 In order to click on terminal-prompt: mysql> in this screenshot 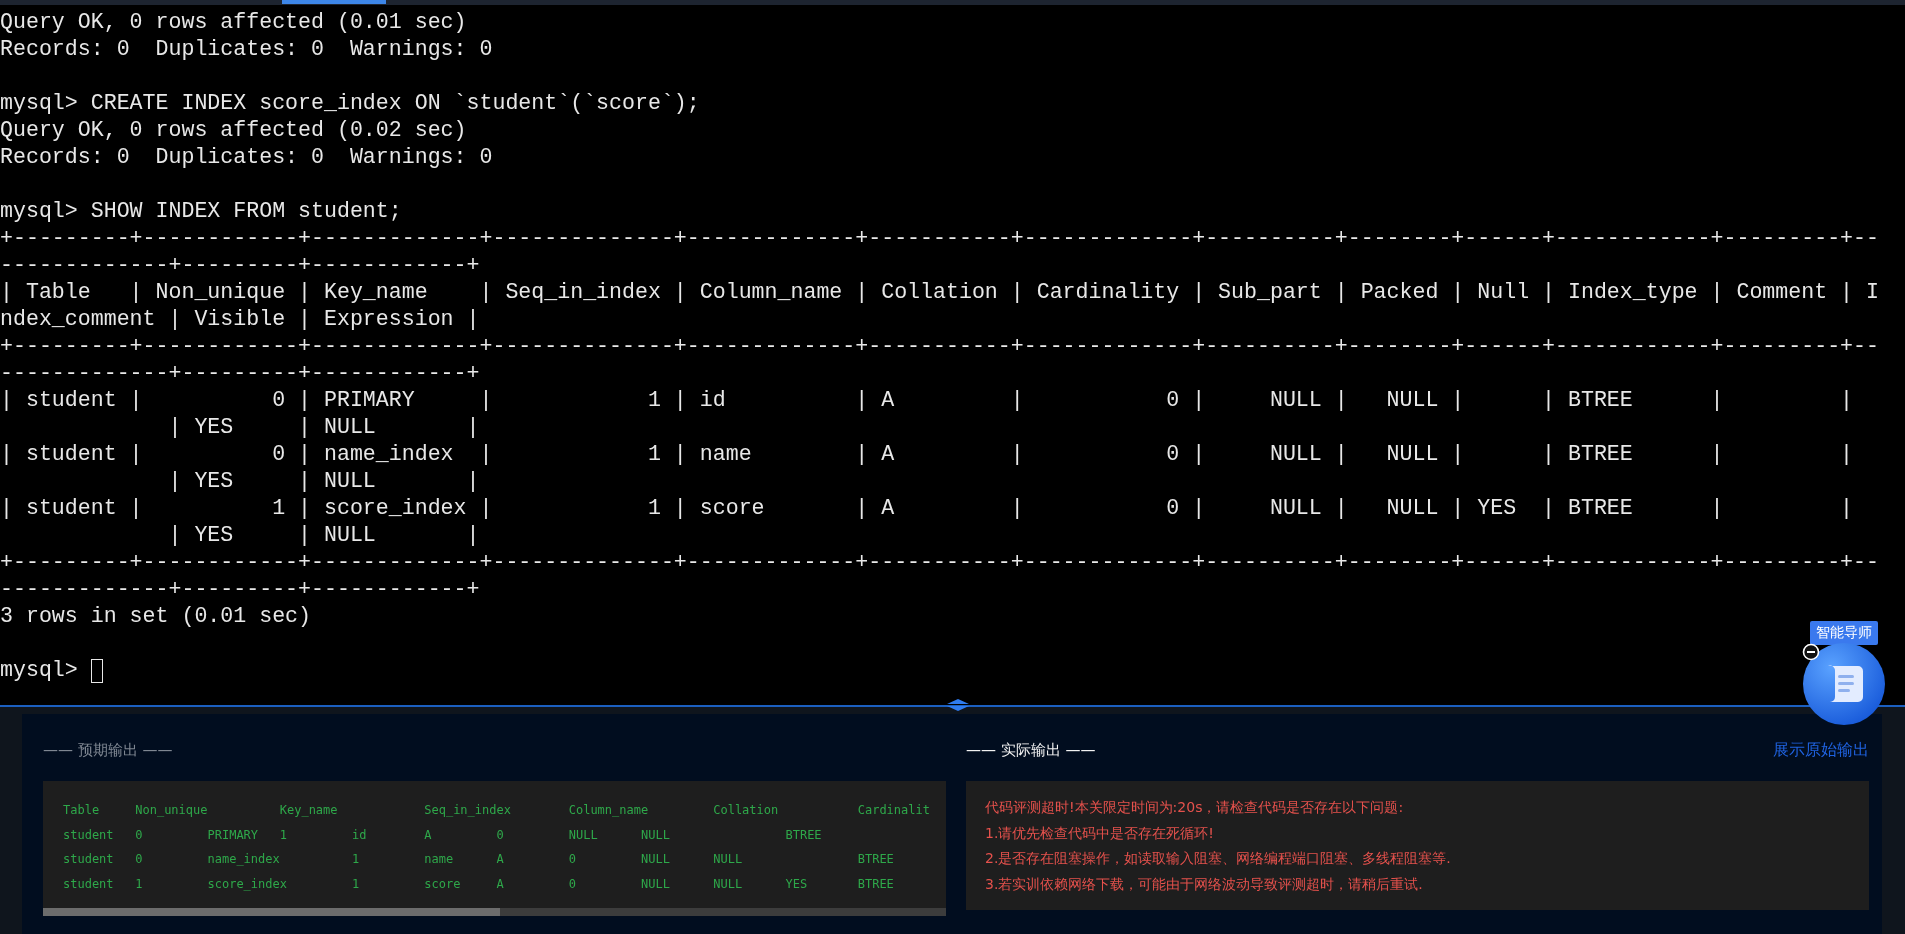, I will do `click(39, 670)`.